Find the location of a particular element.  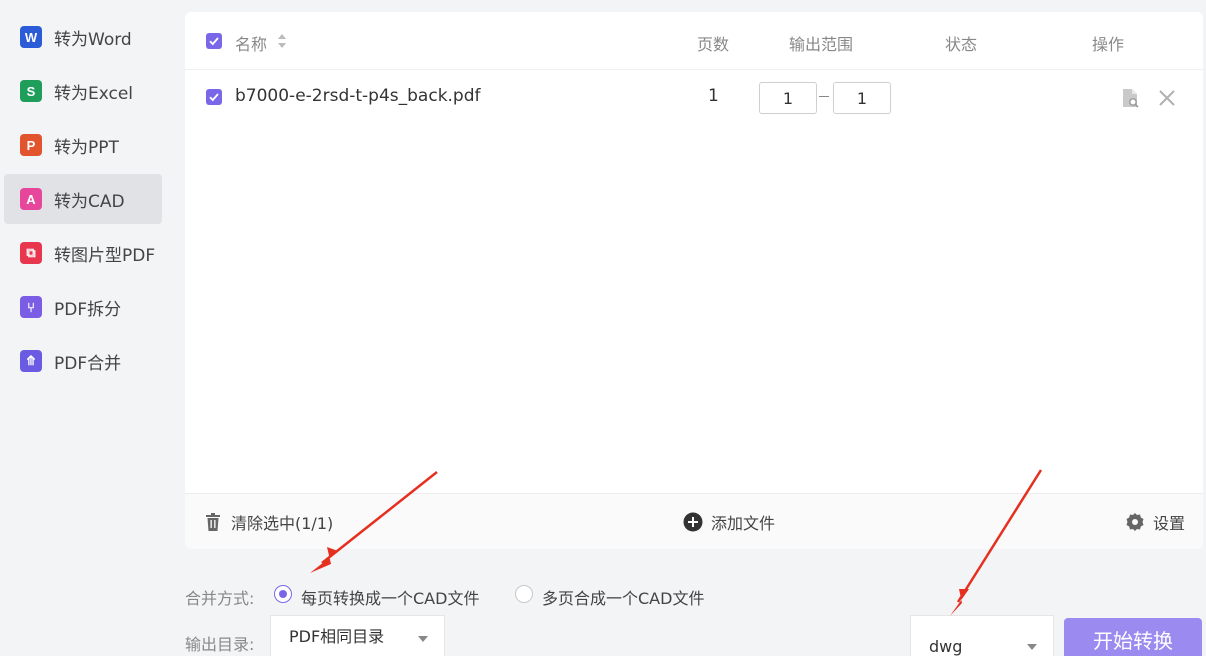

row-checkbox is located at coordinates (214, 97).